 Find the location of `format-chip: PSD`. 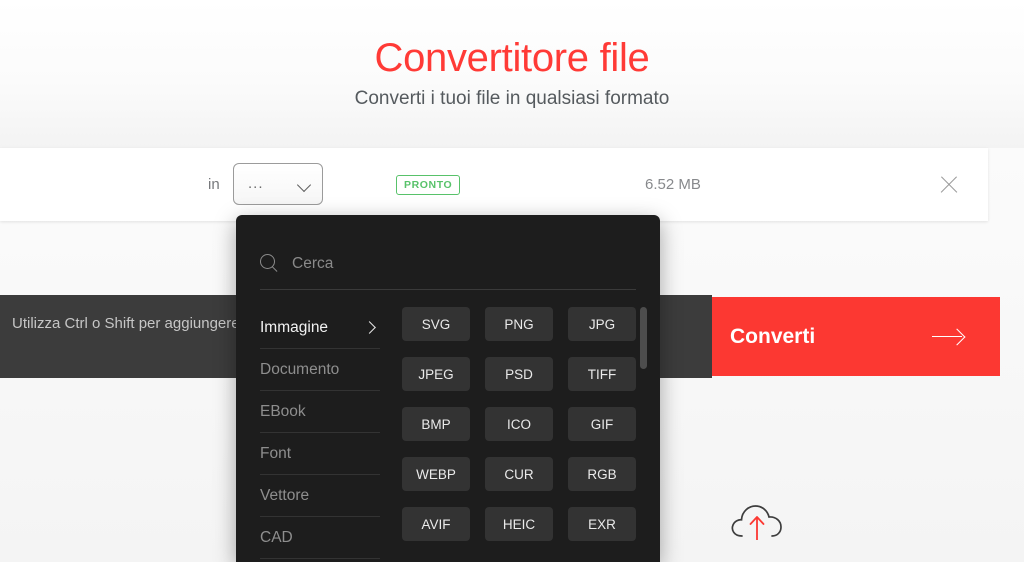

format-chip: PSD is located at coordinates (519, 374).